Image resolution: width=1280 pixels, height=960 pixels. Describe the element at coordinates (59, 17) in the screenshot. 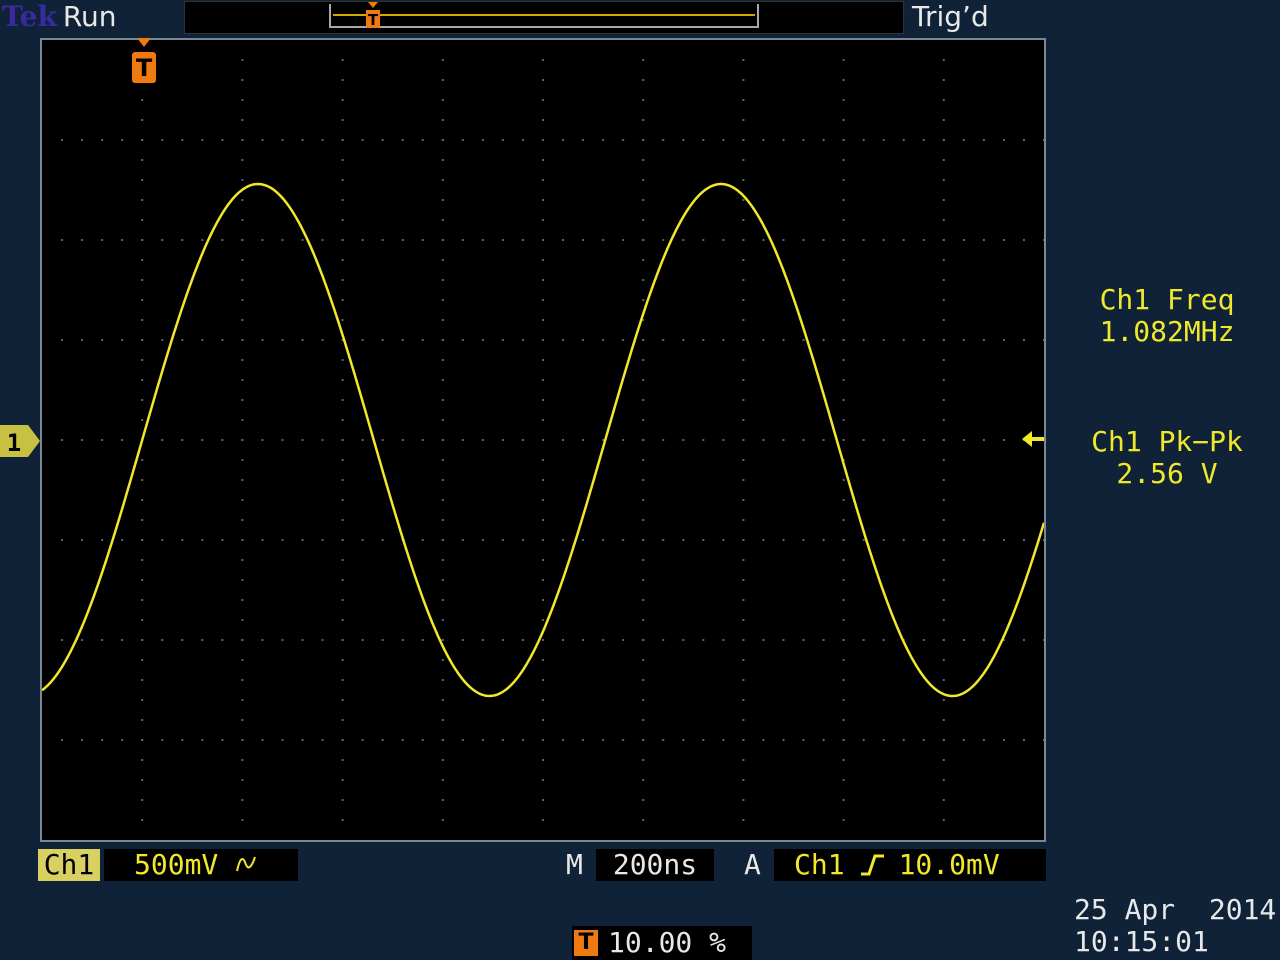

I see `brand: Tek Run` at that location.